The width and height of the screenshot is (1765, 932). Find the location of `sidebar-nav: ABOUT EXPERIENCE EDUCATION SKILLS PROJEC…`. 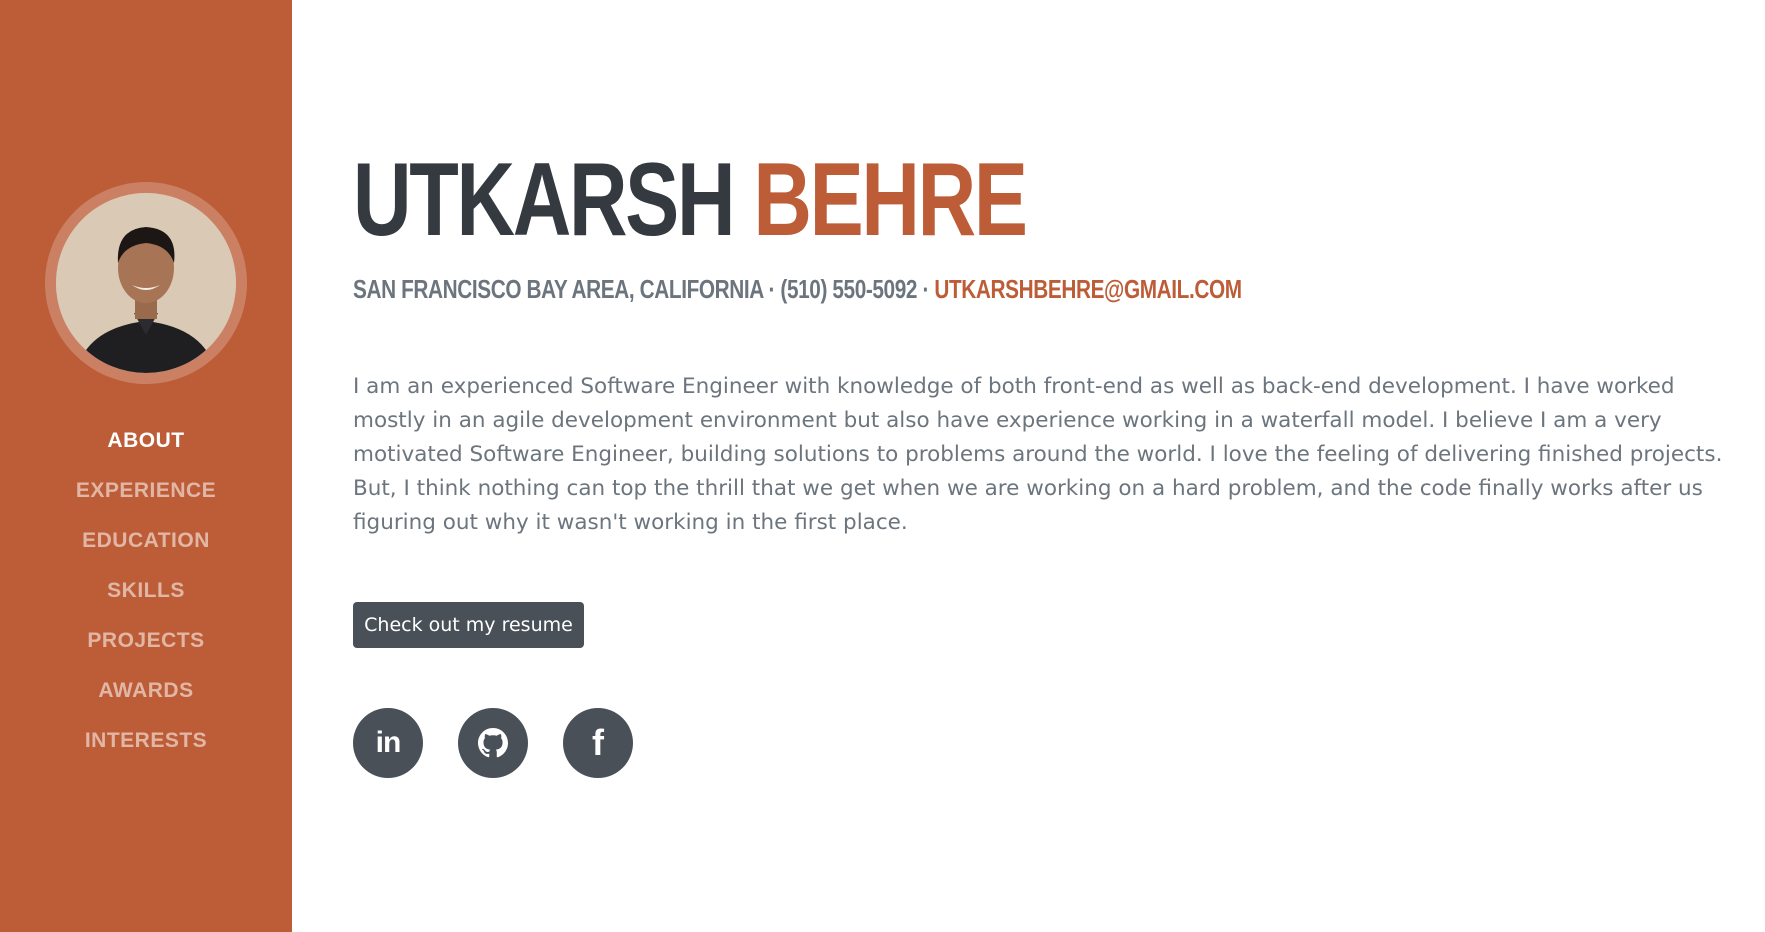

sidebar-nav: ABOUT EXPERIENCE EDUCATION SKILLS PROJEC… is located at coordinates (146, 591).